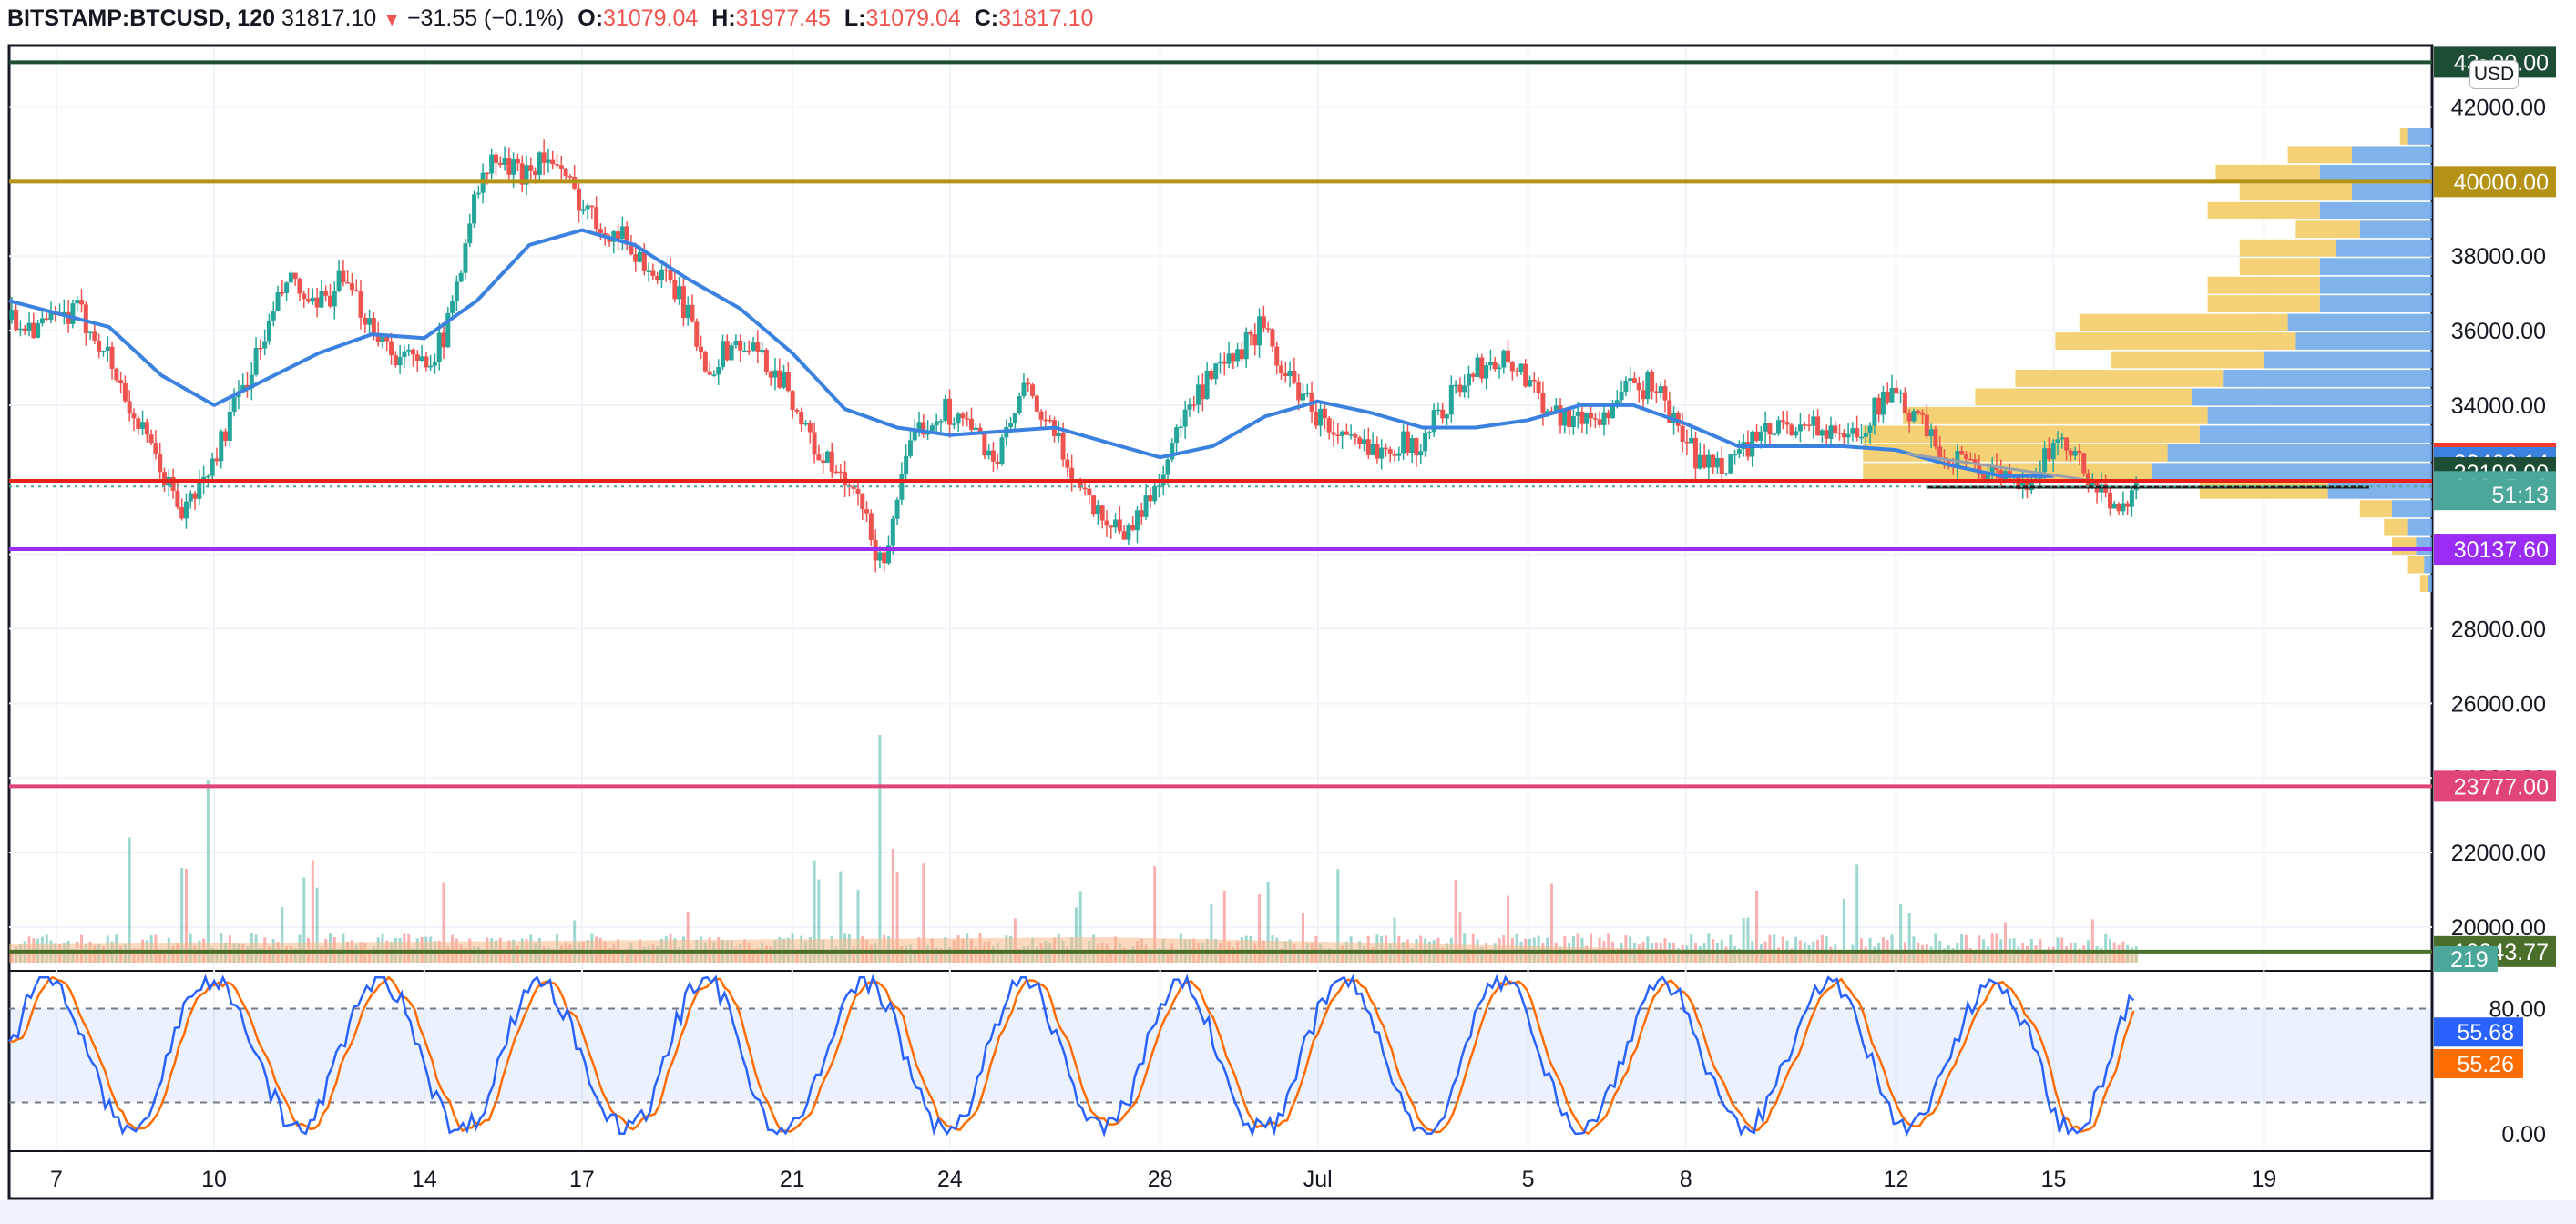 Image resolution: width=2576 pixels, height=1224 pixels. I want to click on currency-button: USD, so click(2494, 74).